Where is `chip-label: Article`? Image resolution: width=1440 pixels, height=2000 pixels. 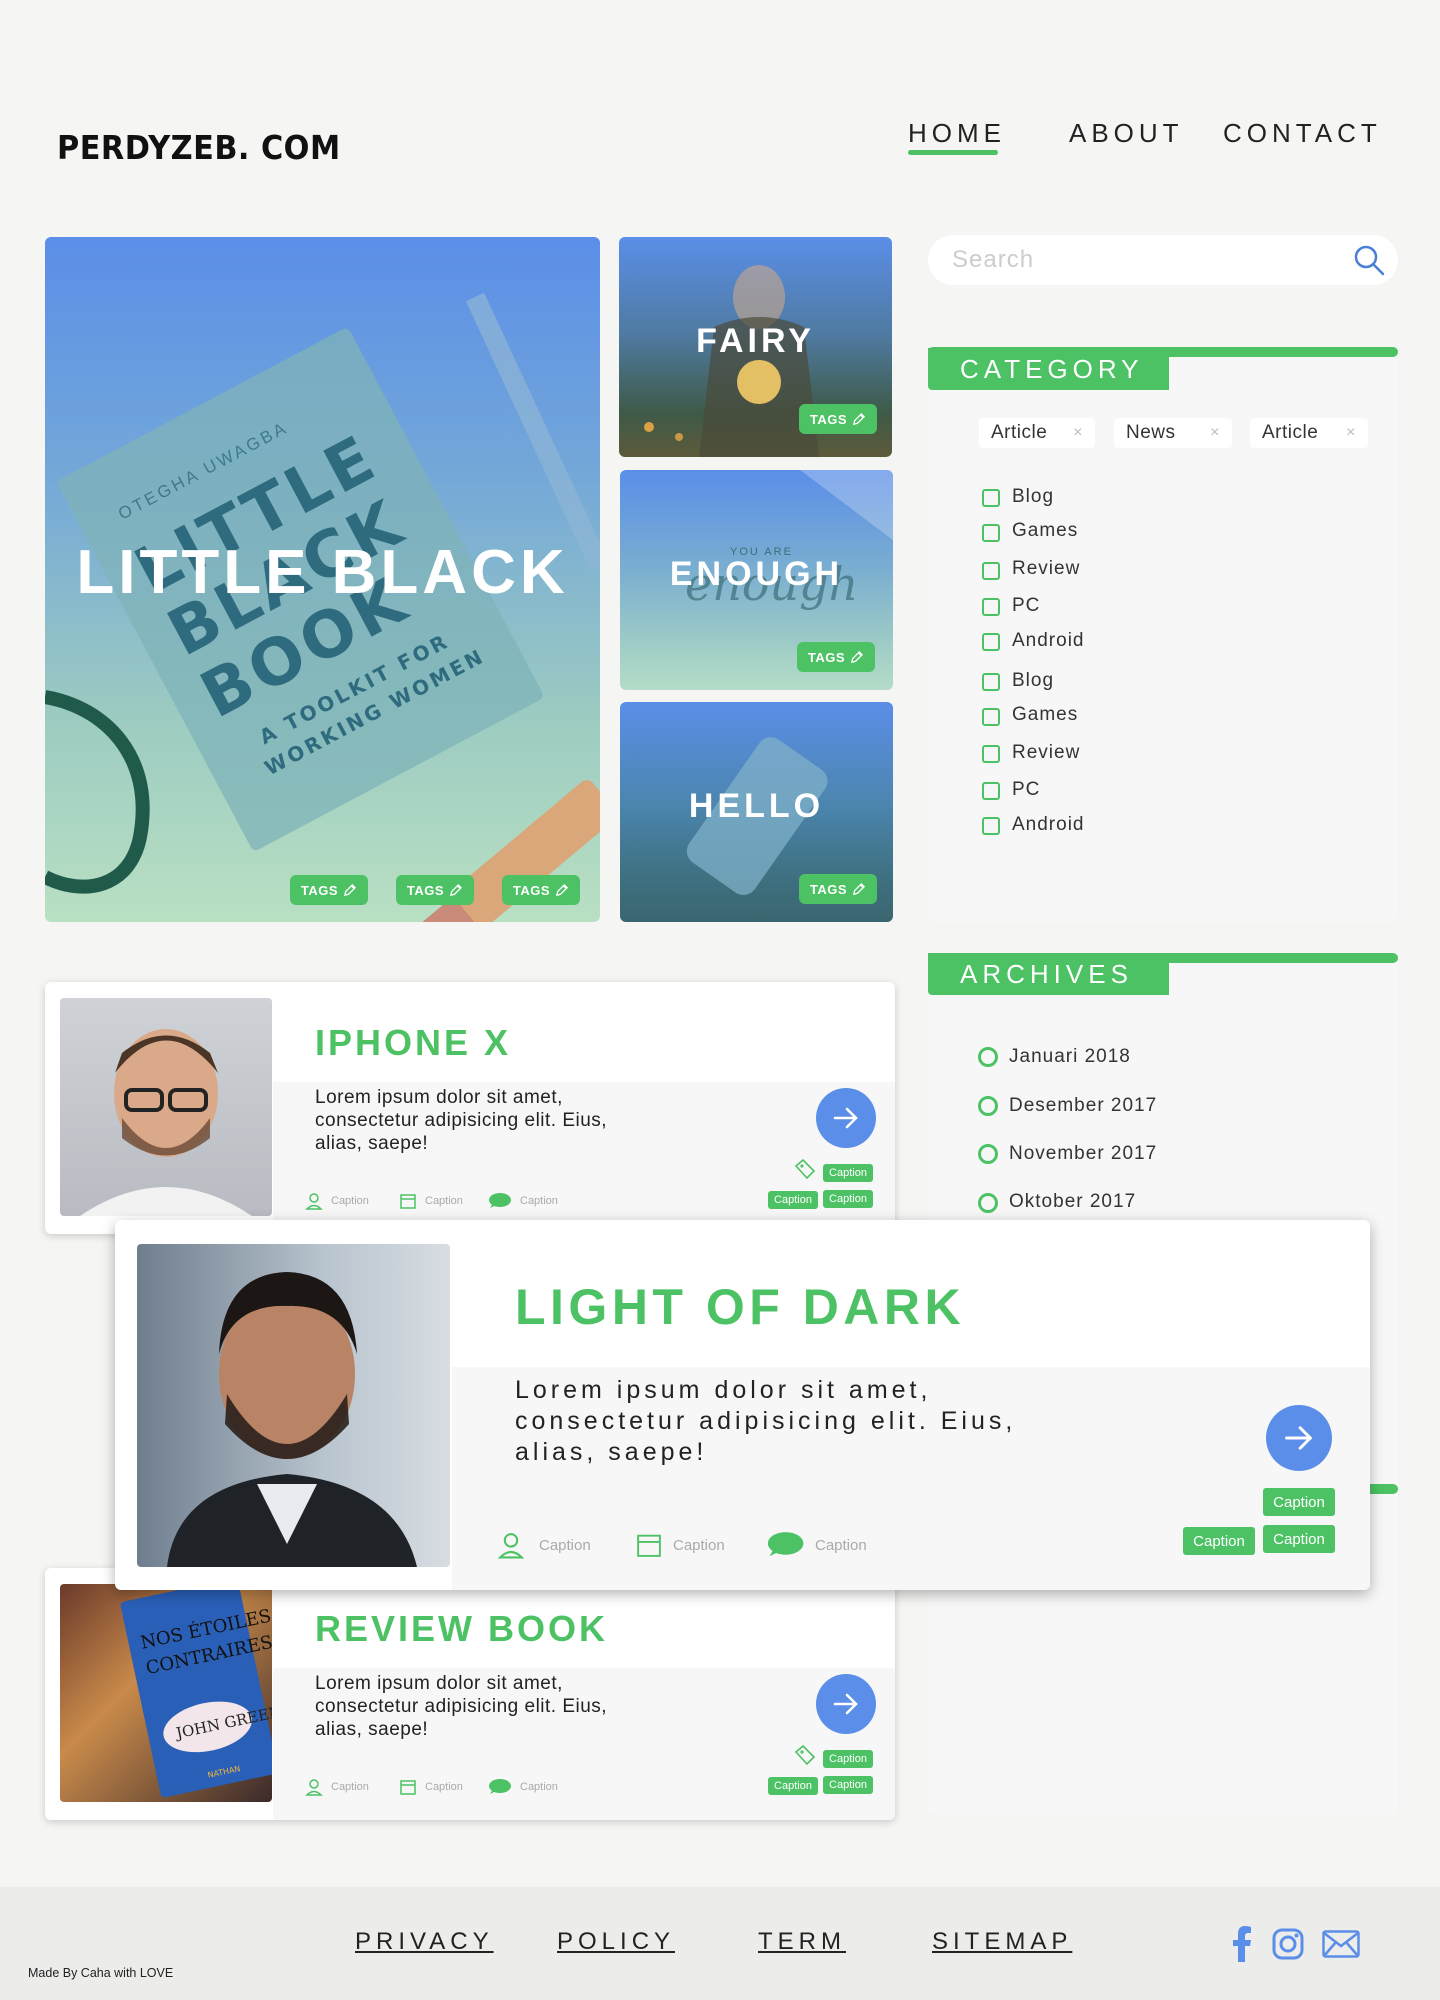 chip-label: Article is located at coordinates (1290, 432).